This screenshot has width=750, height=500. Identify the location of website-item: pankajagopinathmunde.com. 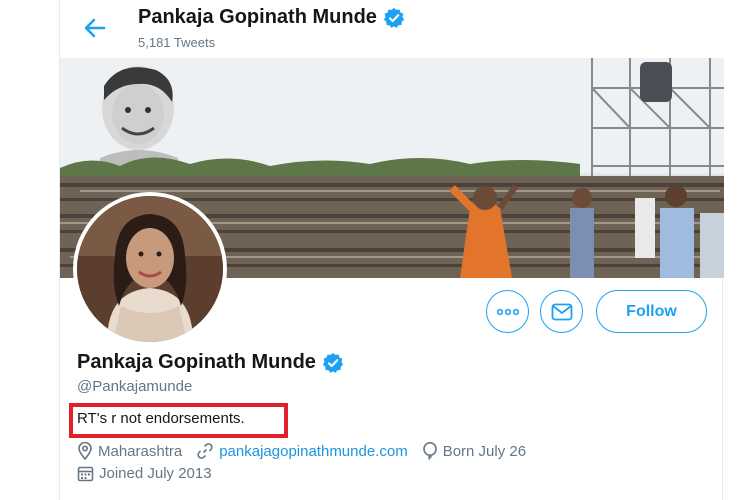
(302, 451).